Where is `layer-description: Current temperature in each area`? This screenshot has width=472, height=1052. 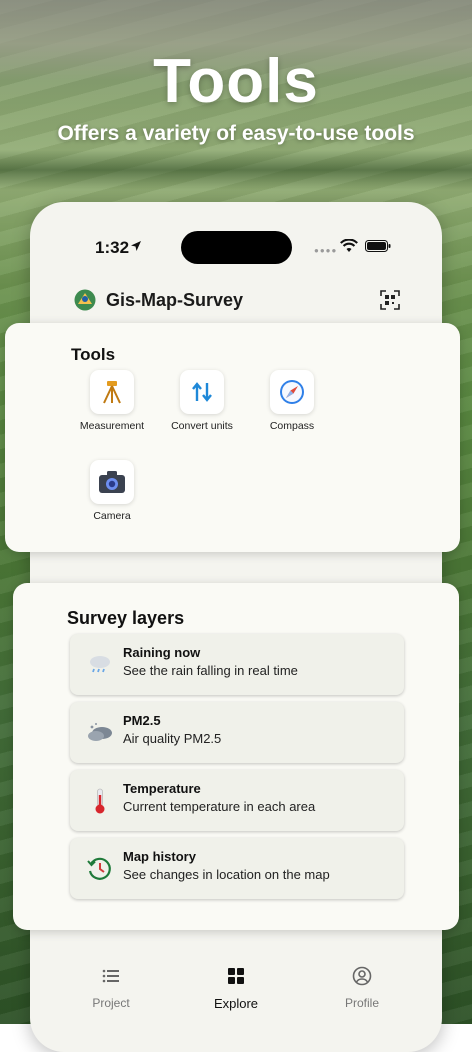
layer-description: Current temperature in each area is located at coordinates (219, 806).